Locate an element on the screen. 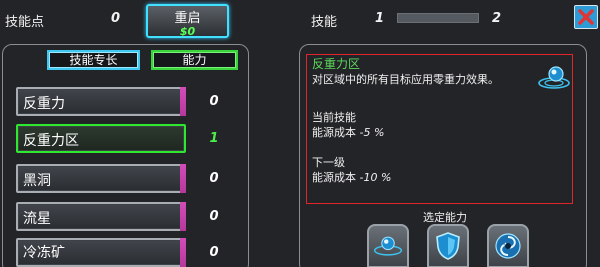 The height and width of the screenshot is (267, 600). next-energy-cost: 能源成本 -10 % is located at coordinates (351, 177).